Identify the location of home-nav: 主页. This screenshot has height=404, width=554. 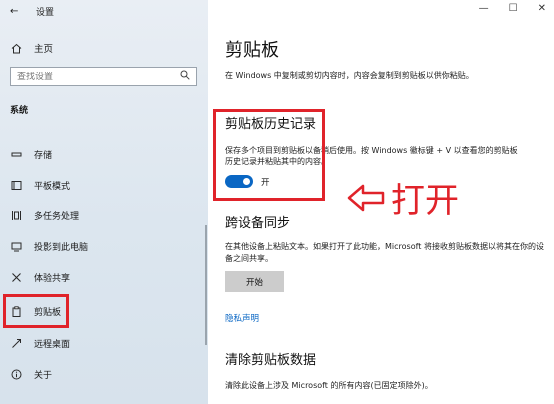
(31, 48).